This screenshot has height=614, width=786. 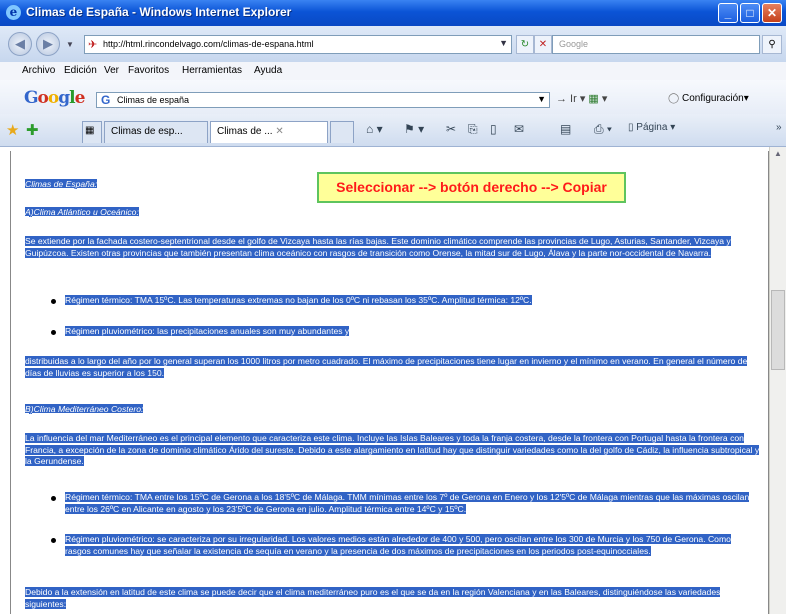 What do you see at coordinates (82, 212) in the screenshot?
I see `section-title-atlantico: A)Clima Atlántico u Oceánico:` at bounding box center [82, 212].